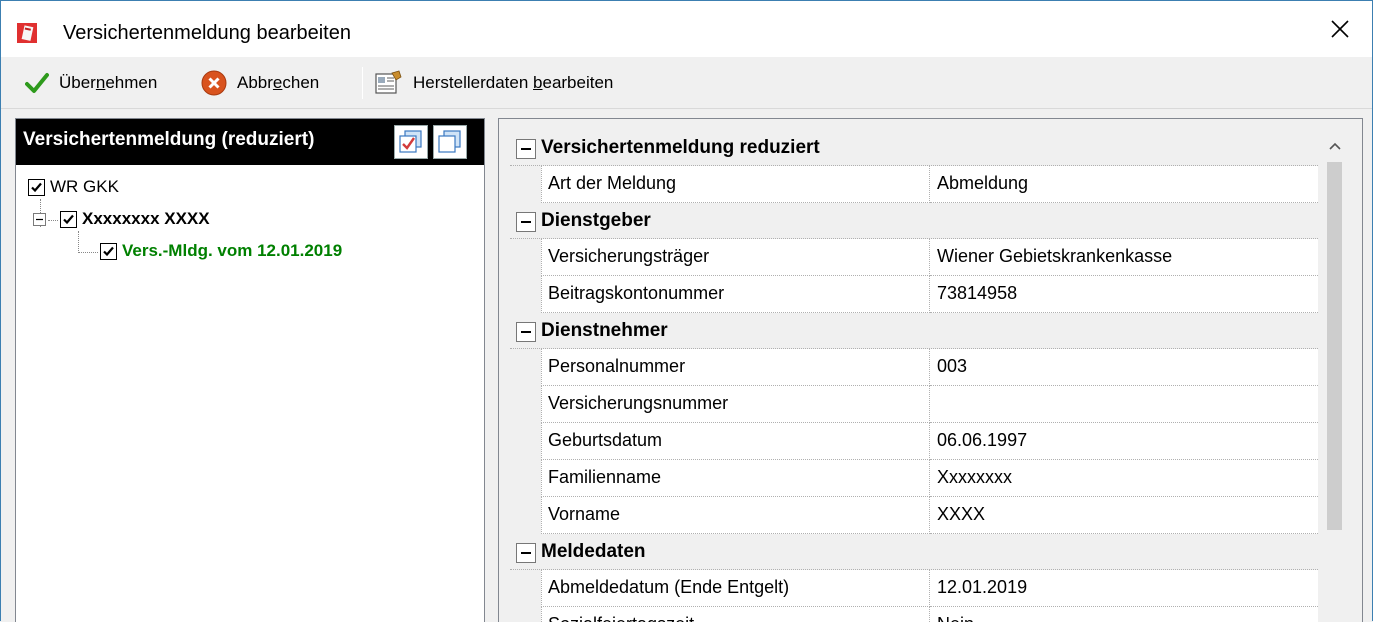  I want to click on collapse-toggle, so click(39, 219).